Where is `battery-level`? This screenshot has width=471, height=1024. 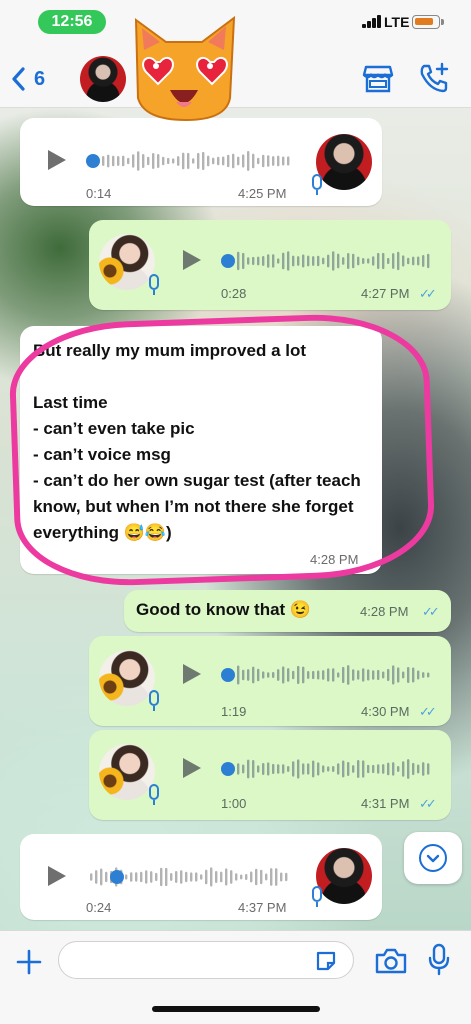
battery-level is located at coordinates (424, 21).